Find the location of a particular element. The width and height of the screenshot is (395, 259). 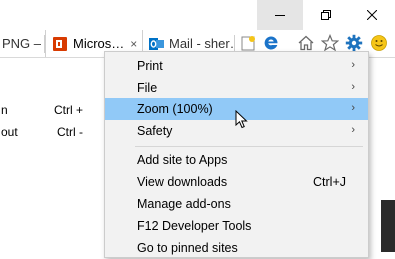

menu-item-label: View downloads is located at coordinates (182, 182).